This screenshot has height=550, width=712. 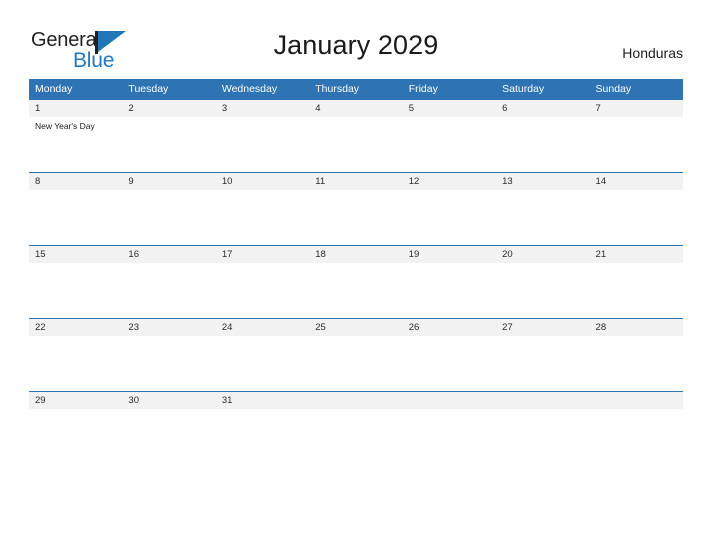 What do you see at coordinates (76, 355) in the screenshot?
I see `calendar-day-cell: 22` at bounding box center [76, 355].